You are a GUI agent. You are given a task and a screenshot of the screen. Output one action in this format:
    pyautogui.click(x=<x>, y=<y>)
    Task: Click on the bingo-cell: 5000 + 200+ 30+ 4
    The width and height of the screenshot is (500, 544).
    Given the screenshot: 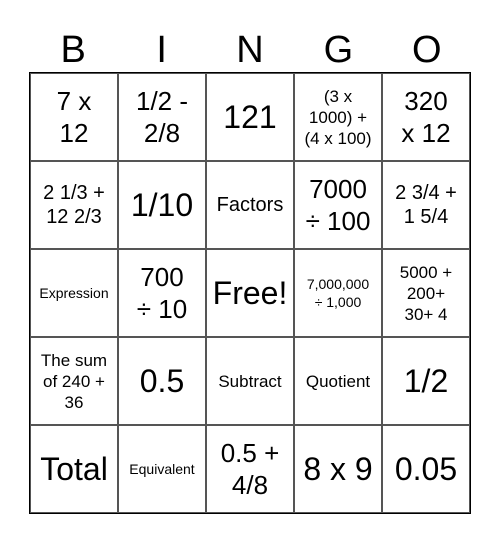 What is the action you would take?
    pyautogui.click(x=426, y=293)
    